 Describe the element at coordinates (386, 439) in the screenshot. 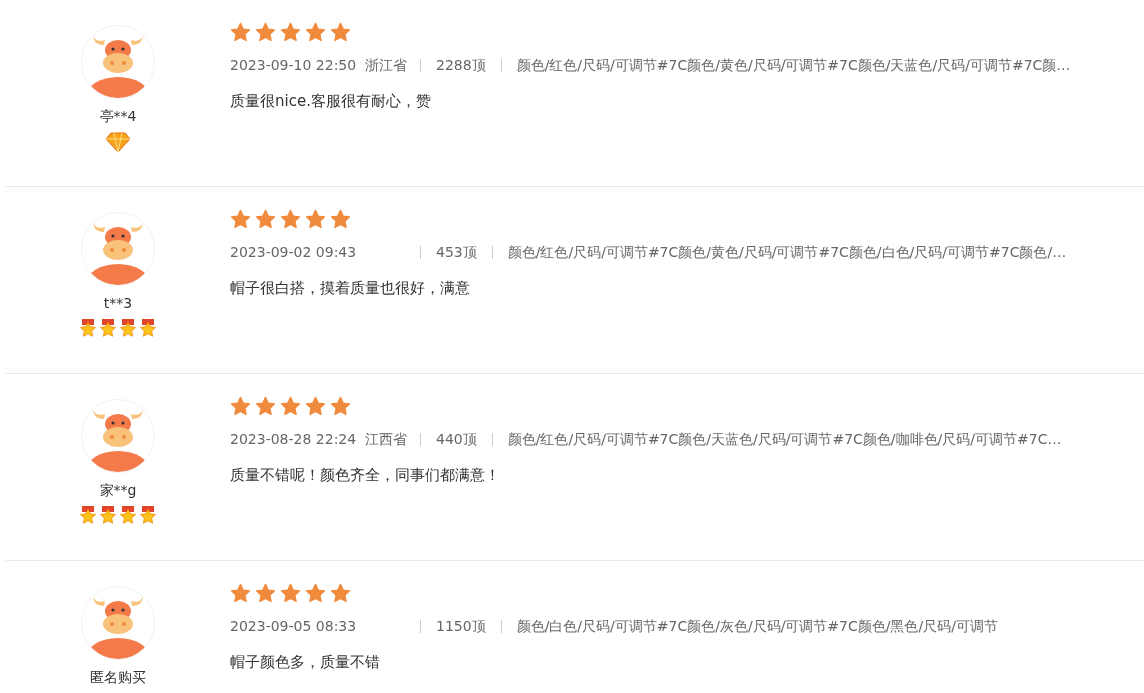

I see `review-location: 江西省` at that location.